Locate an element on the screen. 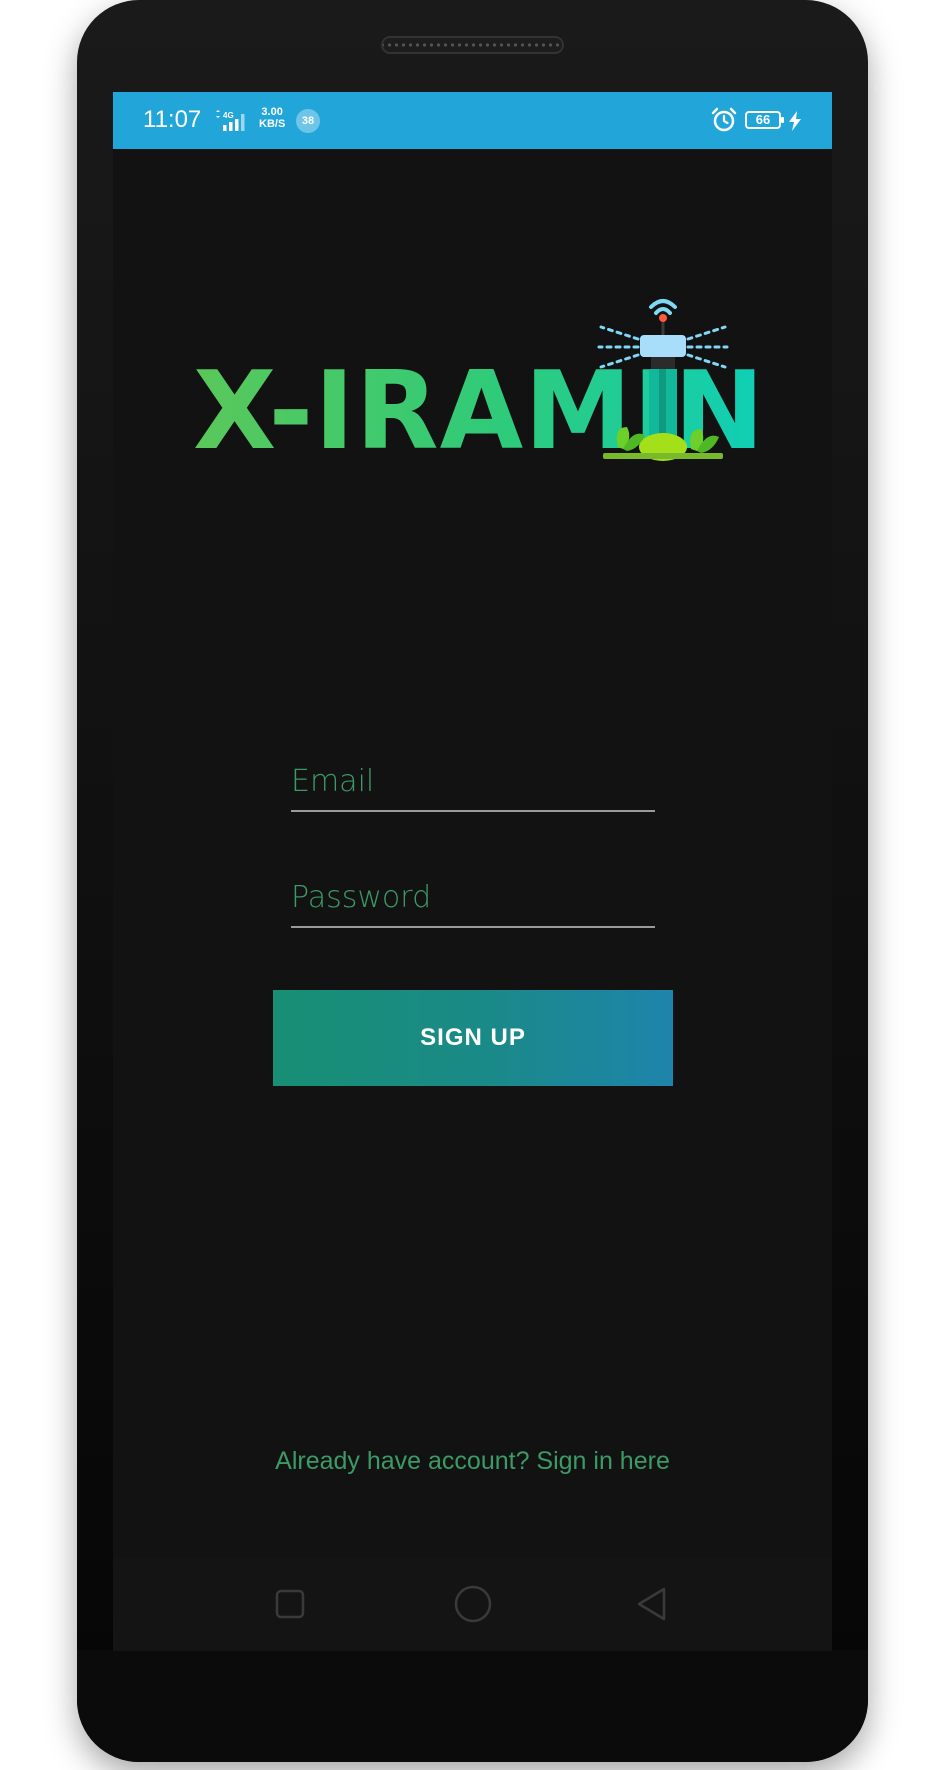  cellular-signal-icon: 4G is located at coordinates (230, 120).